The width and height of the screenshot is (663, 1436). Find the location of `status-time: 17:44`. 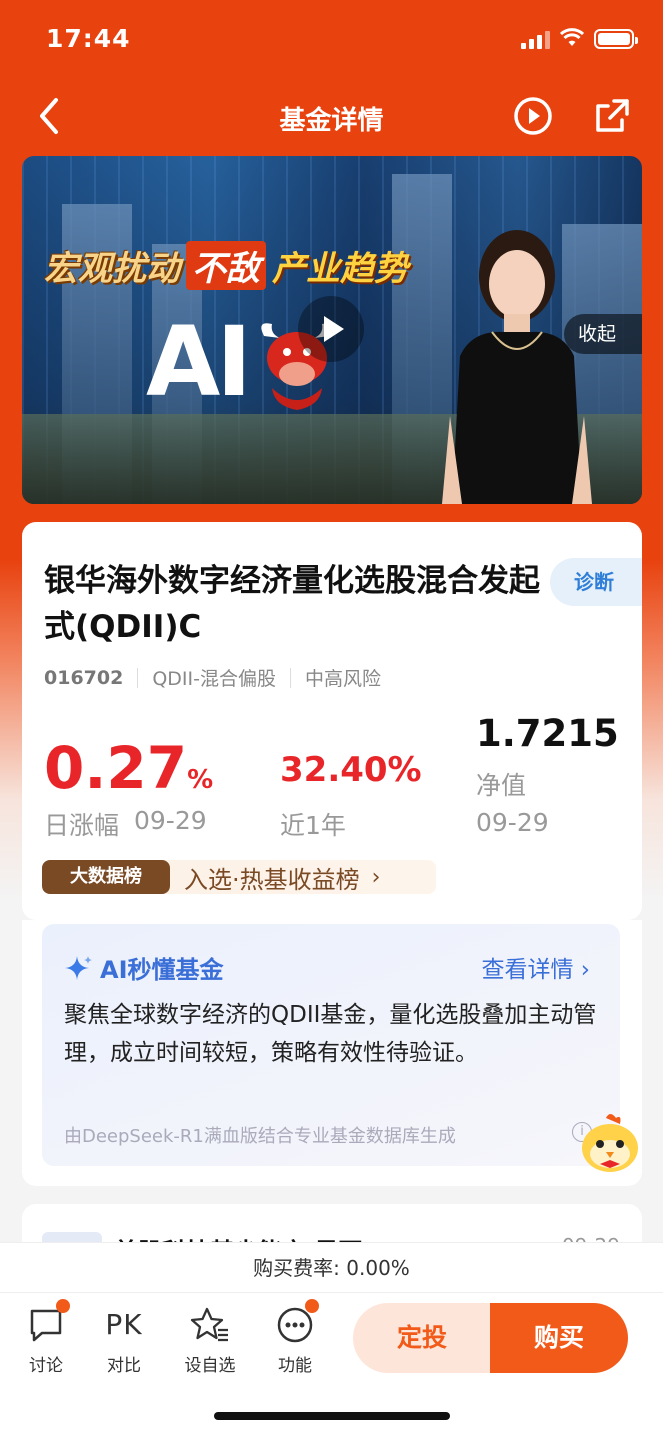

status-time: 17:44 is located at coordinates (88, 38).